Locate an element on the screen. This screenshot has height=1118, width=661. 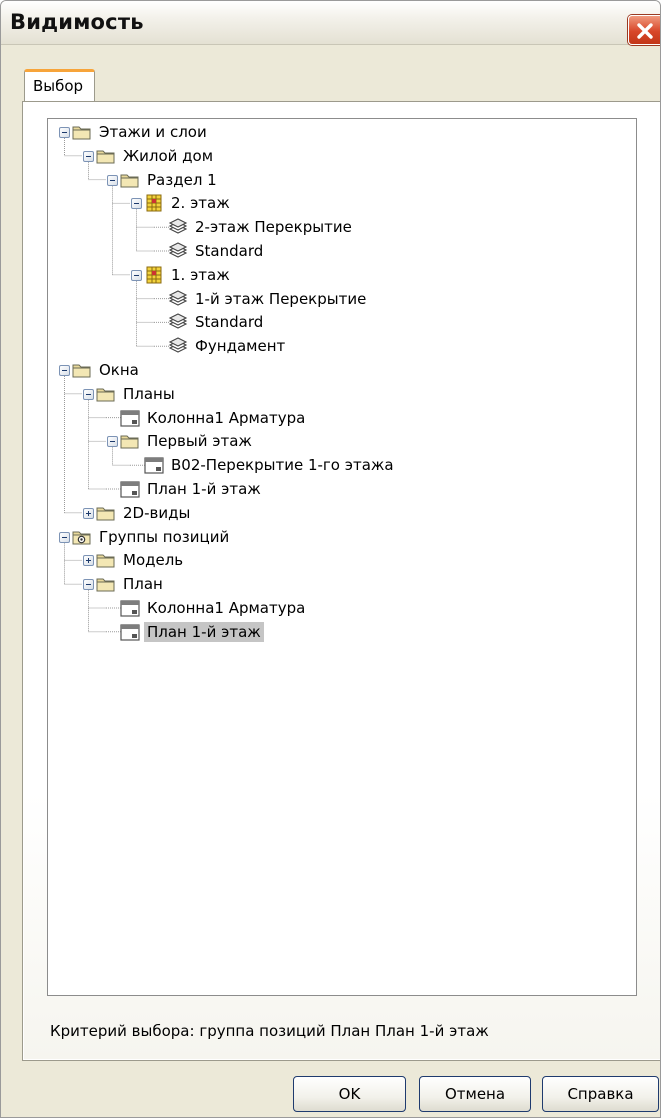
tree-item-label: 2-этаж Перекрытие is located at coordinates (273, 227).